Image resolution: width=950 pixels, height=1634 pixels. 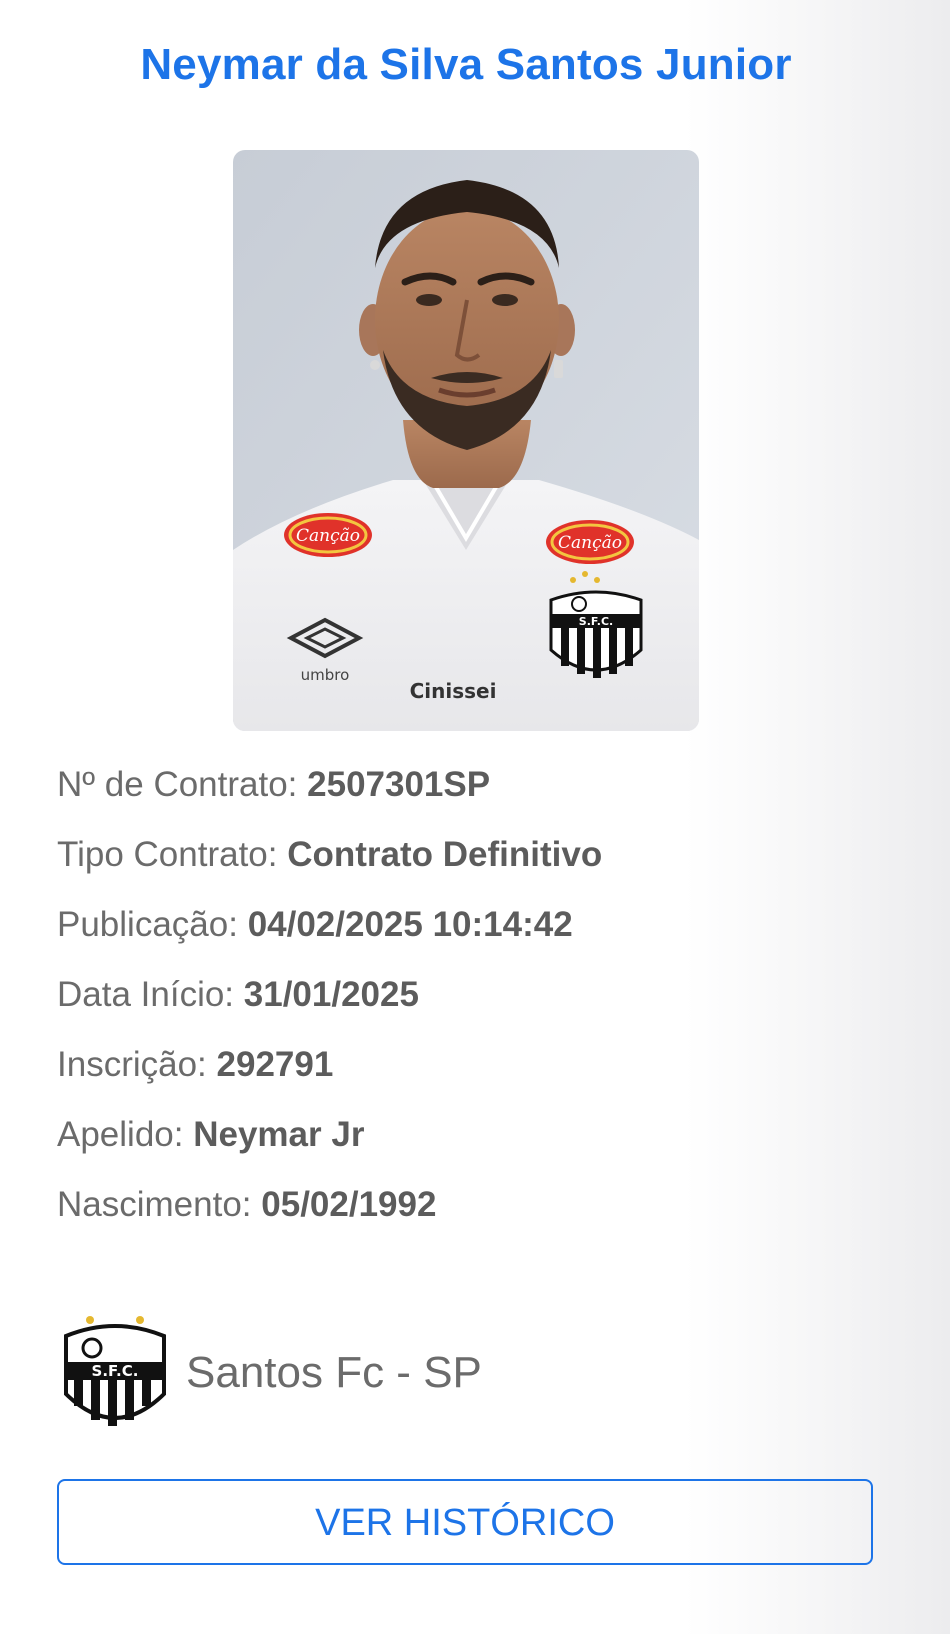 What do you see at coordinates (465, 1522) in the screenshot?
I see `view-history-button: VER HISTÓRICO` at bounding box center [465, 1522].